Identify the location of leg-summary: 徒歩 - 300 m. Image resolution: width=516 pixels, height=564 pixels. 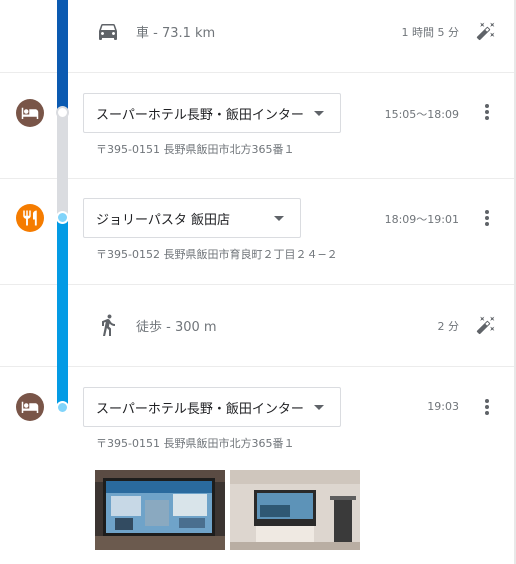
(176, 327).